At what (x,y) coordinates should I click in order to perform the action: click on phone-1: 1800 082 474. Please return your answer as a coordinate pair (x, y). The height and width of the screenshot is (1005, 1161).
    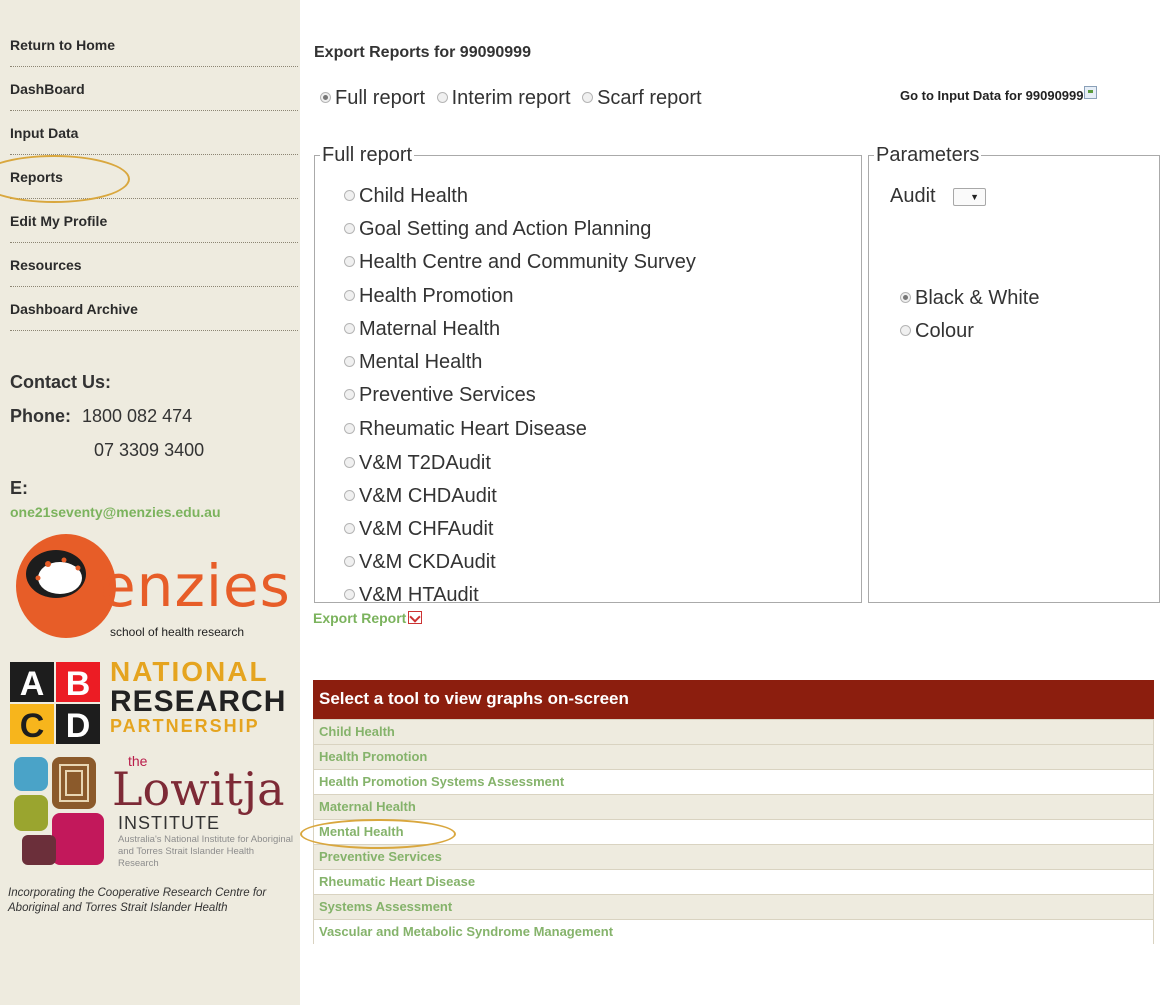
    Looking at the image, I should click on (137, 416).